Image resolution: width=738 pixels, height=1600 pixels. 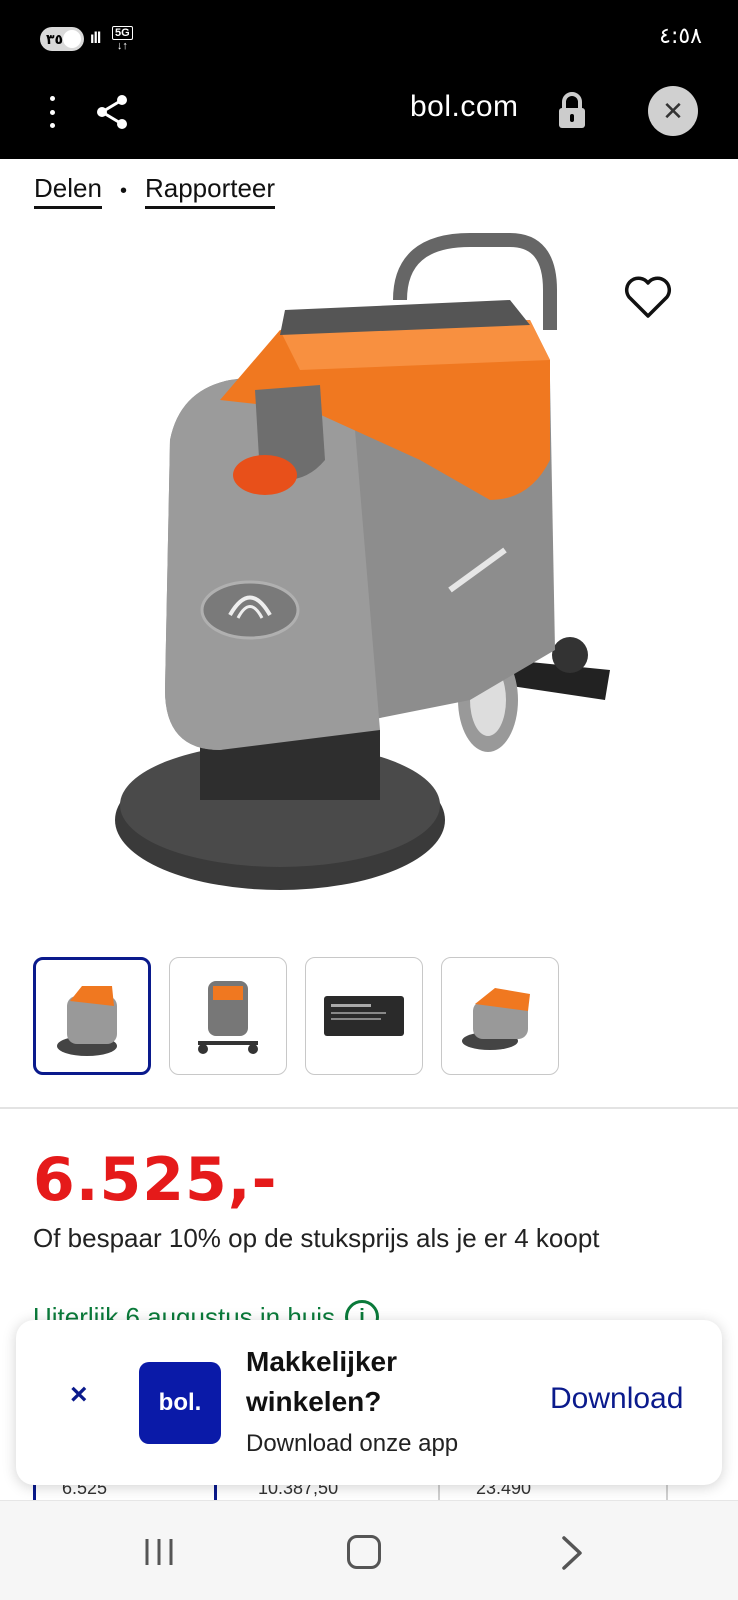 I want to click on close-icon: ✕, so click(x=673, y=110).